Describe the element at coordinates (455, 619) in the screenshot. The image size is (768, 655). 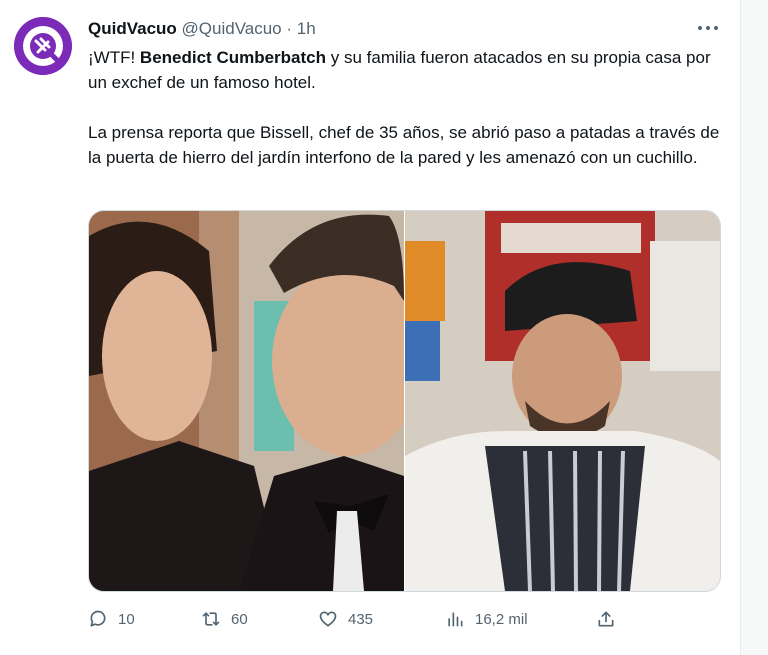
I see `views-chart-icon` at that location.